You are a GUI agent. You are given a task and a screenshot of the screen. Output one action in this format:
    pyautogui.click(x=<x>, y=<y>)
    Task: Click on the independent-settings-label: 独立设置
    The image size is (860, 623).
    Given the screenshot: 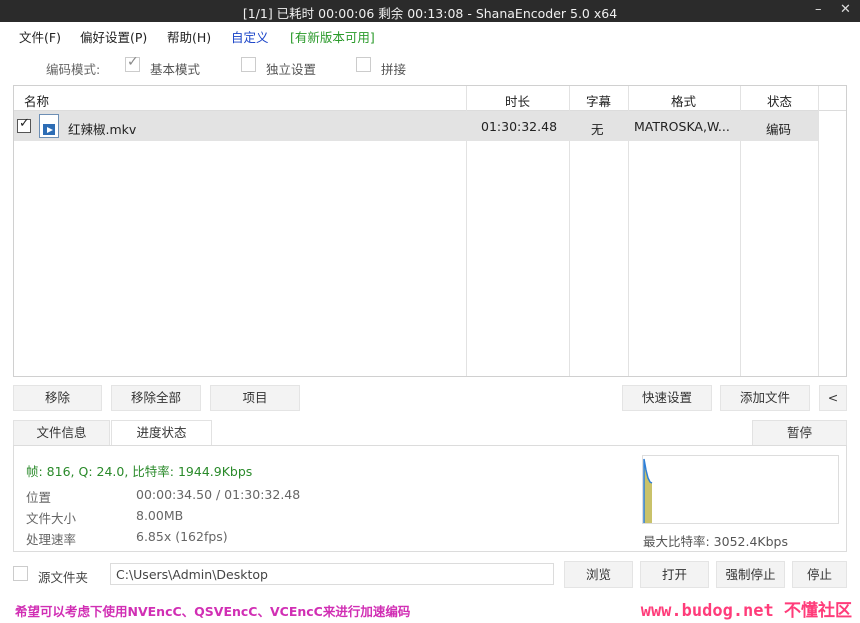 What is the action you would take?
    pyautogui.click(x=291, y=69)
    